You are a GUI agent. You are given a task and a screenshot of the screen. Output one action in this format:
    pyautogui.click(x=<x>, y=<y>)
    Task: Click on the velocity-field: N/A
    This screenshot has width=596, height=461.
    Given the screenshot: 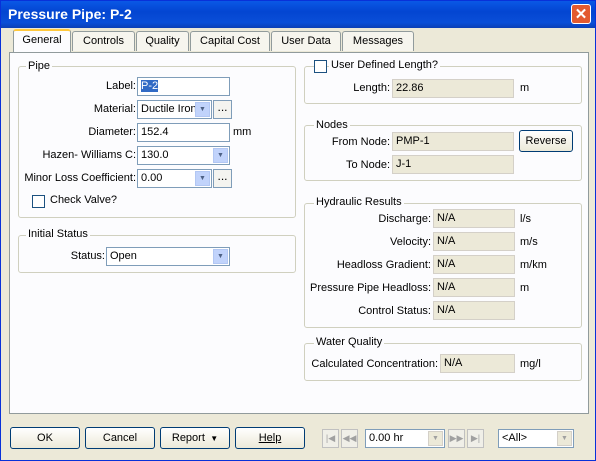 What is the action you would take?
    pyautogui.click(x=474, y=241)
    